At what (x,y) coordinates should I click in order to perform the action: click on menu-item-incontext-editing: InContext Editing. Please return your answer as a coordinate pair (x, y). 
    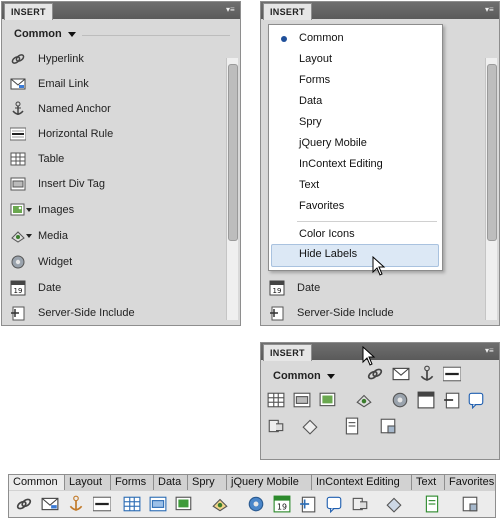
    Looking at the image, I should click on (341, 164).